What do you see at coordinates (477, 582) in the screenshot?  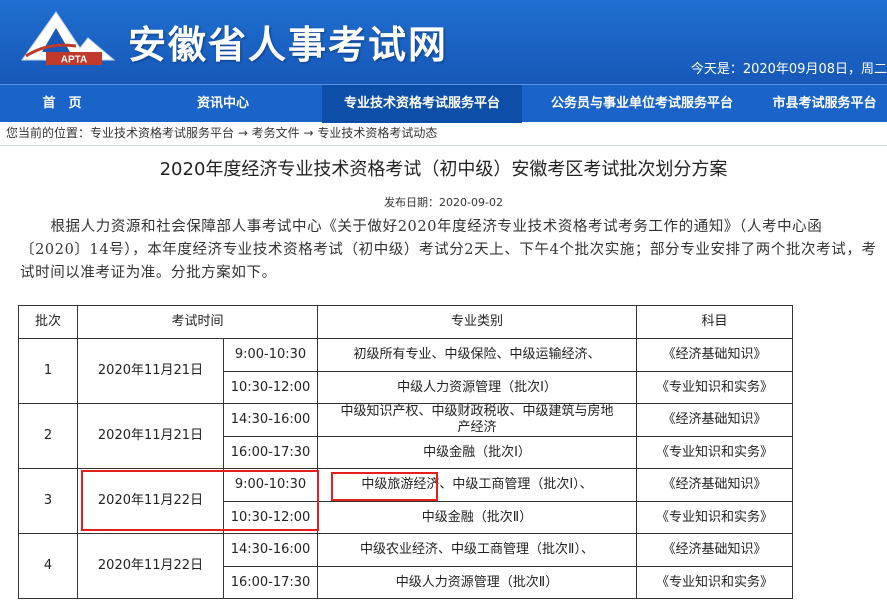 I see `major-line: 中级人力资源管理（批次Ⅱ）` at bounding box center [477, 582].